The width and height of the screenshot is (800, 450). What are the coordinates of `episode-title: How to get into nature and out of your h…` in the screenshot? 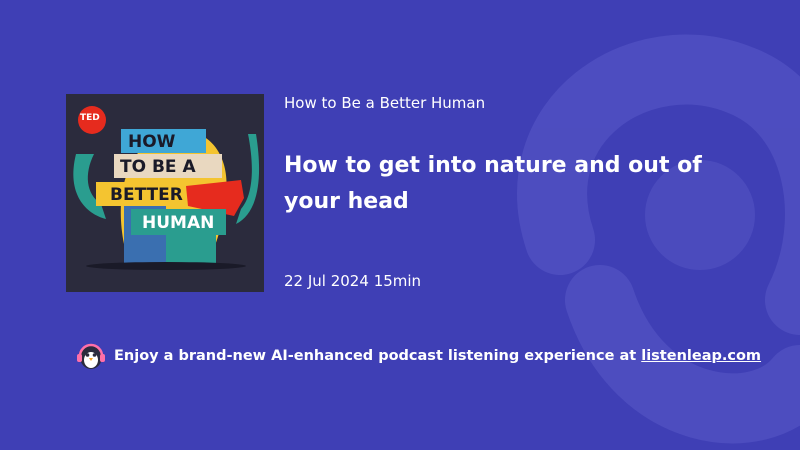 It's located at (519, 184).